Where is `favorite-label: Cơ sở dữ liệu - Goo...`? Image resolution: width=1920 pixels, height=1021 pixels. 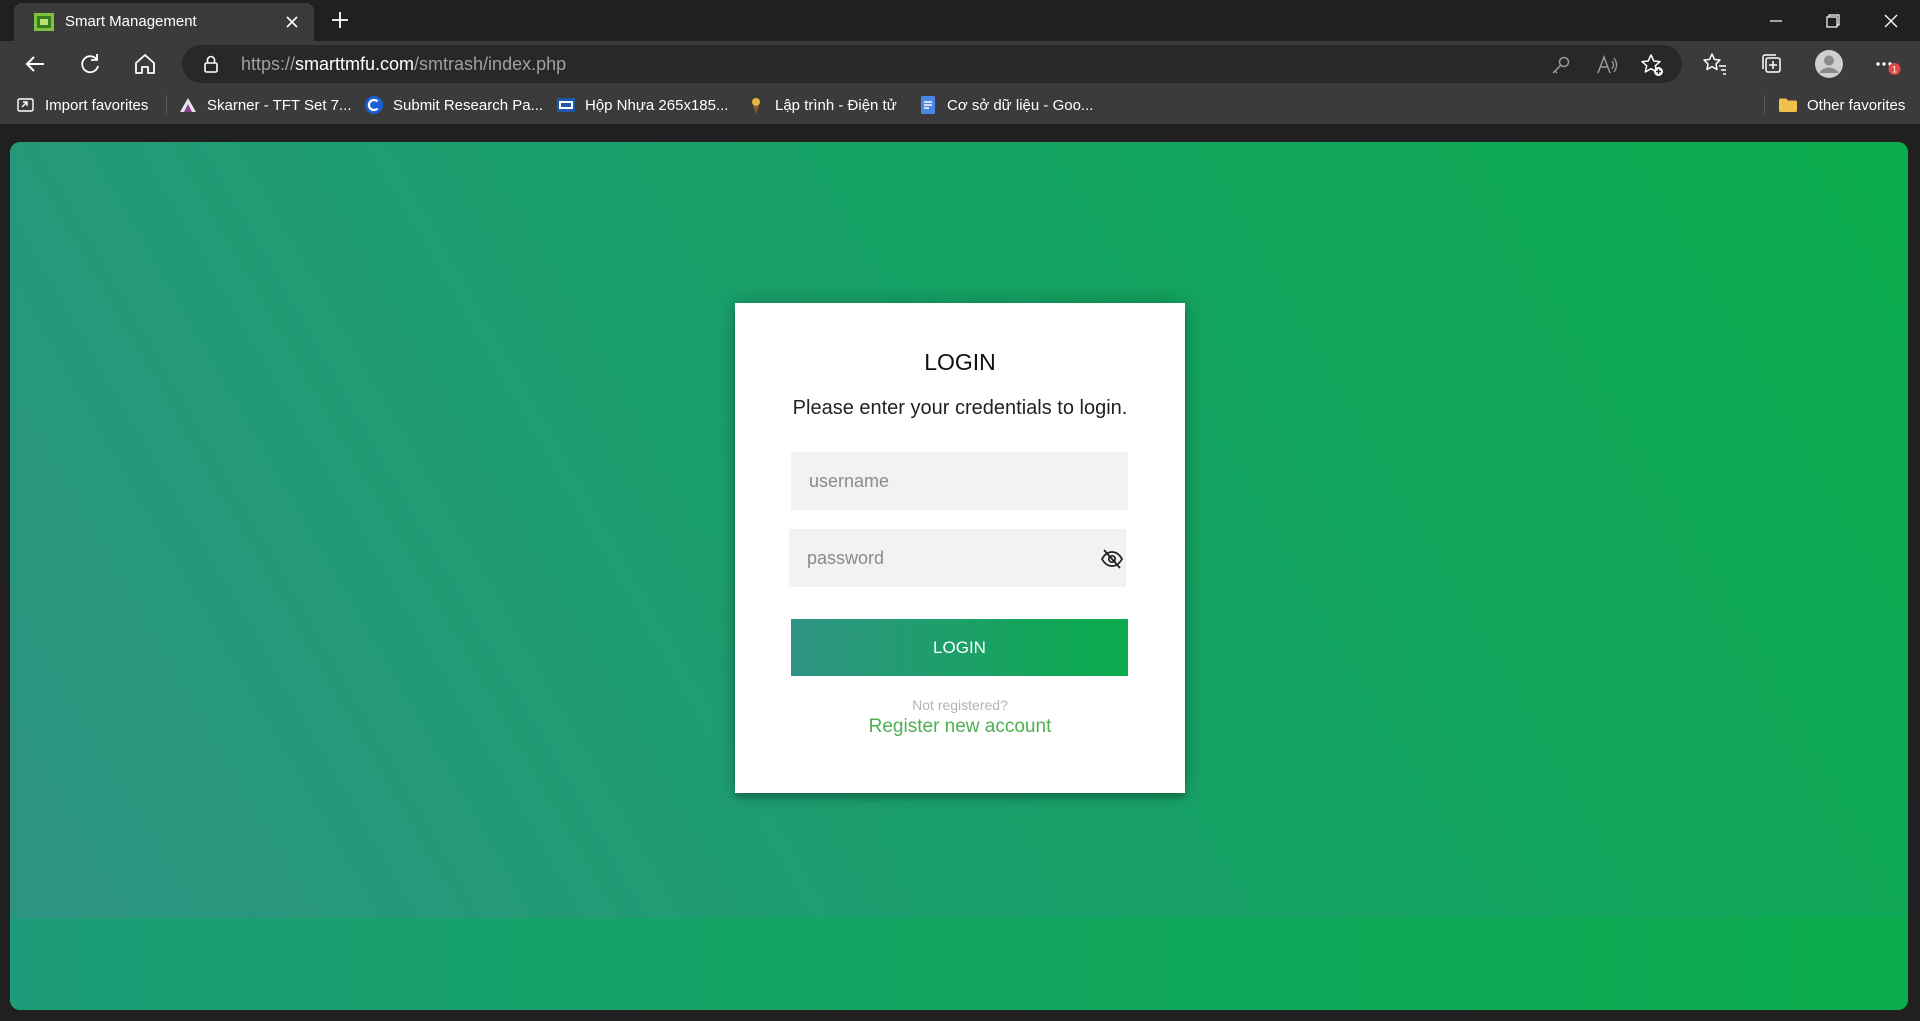
favorite-label: Cơ sở dữ liệu - Goo... is located at coordinates (1020, 105).